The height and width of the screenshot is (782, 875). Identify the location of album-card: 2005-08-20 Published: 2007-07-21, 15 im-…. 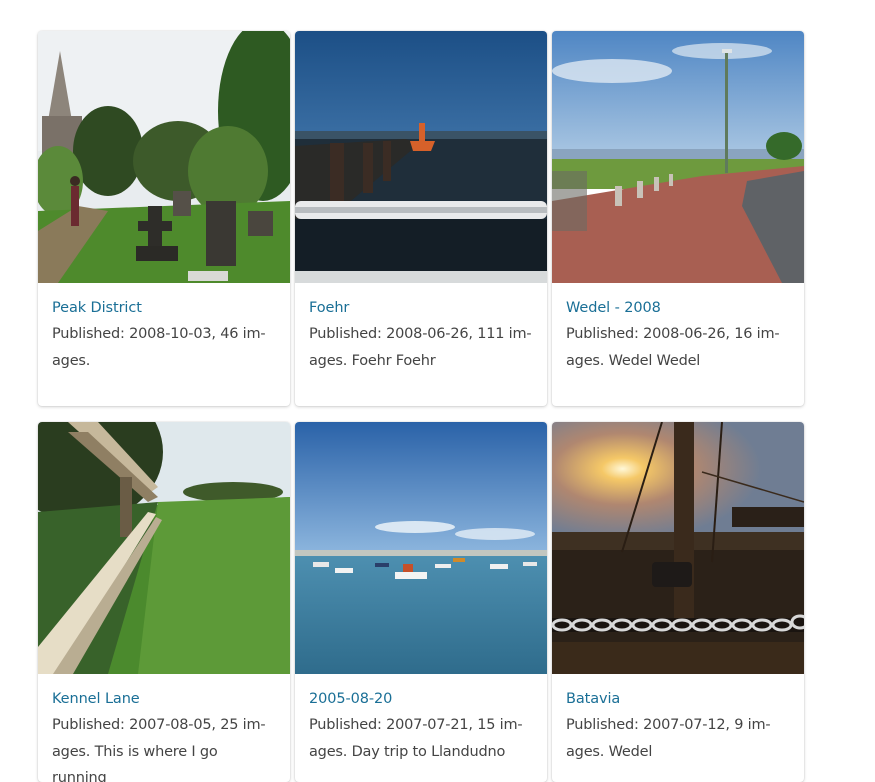
(421, 602).